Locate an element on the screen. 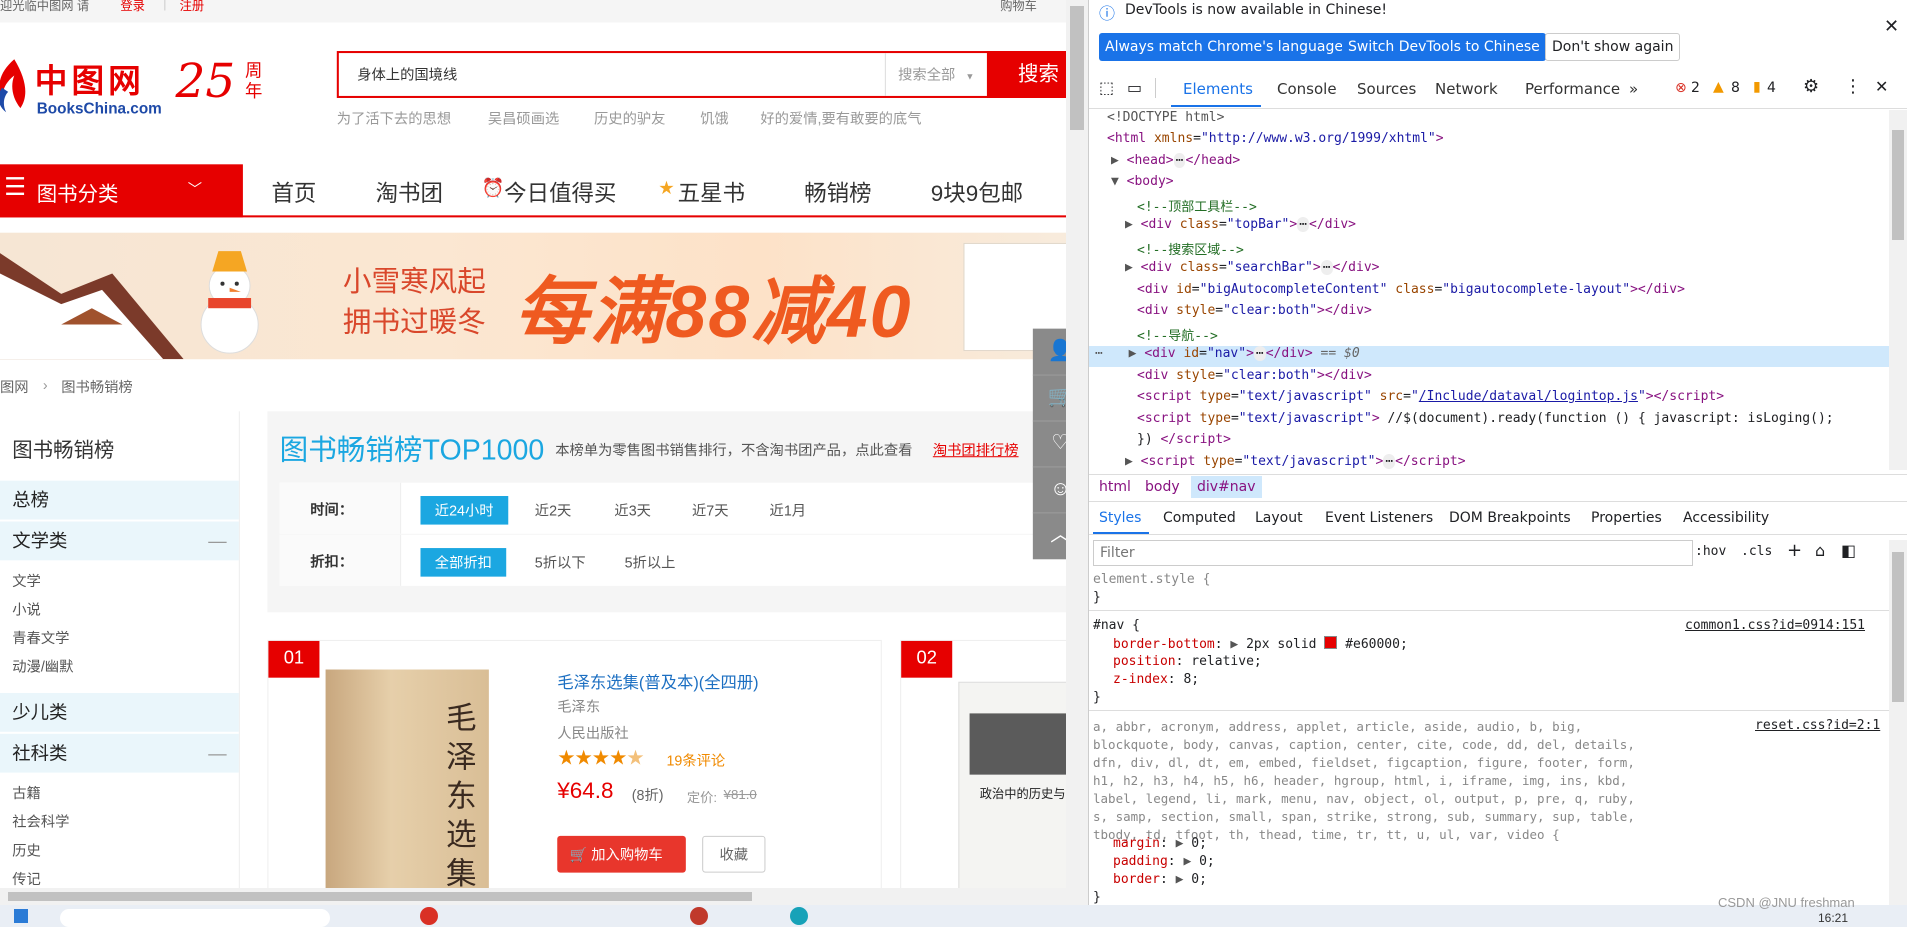 This screenshot has height=927, width=1907. crumb-body: body is located at coordinates (1162, 487).